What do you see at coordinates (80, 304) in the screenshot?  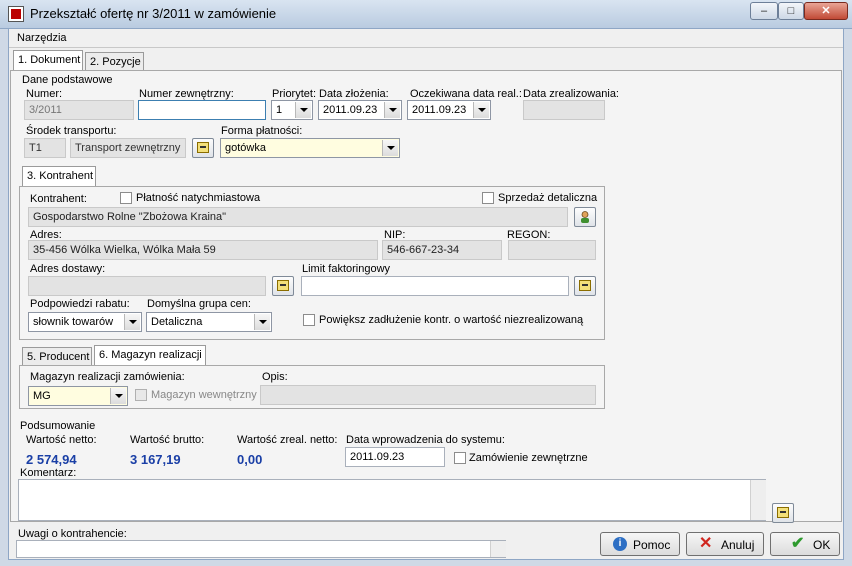 I see `podpowiedzi-rabatu-label: Podpowiedzi rabatu:` at bounding box center [80, 304].